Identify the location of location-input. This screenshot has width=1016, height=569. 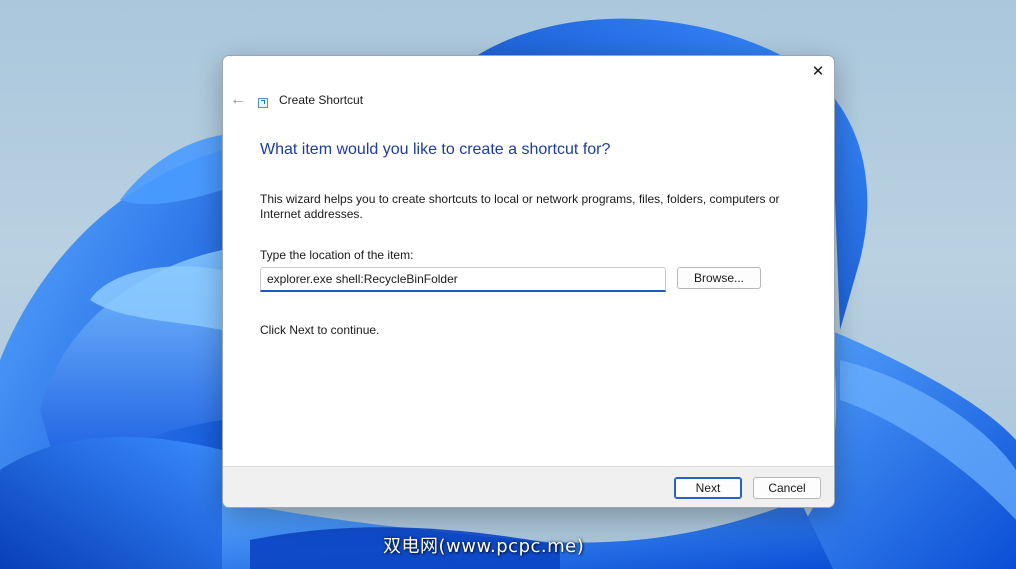
(463, 279).